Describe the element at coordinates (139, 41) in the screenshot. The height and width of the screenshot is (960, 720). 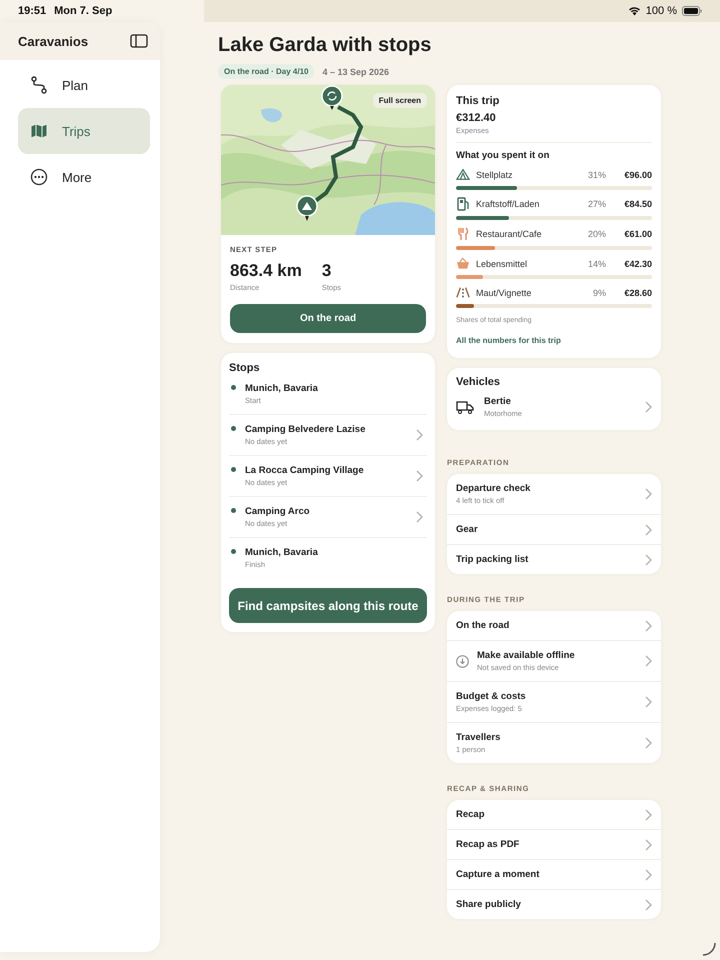
I see `sidebar-toggle-icon` at that location.